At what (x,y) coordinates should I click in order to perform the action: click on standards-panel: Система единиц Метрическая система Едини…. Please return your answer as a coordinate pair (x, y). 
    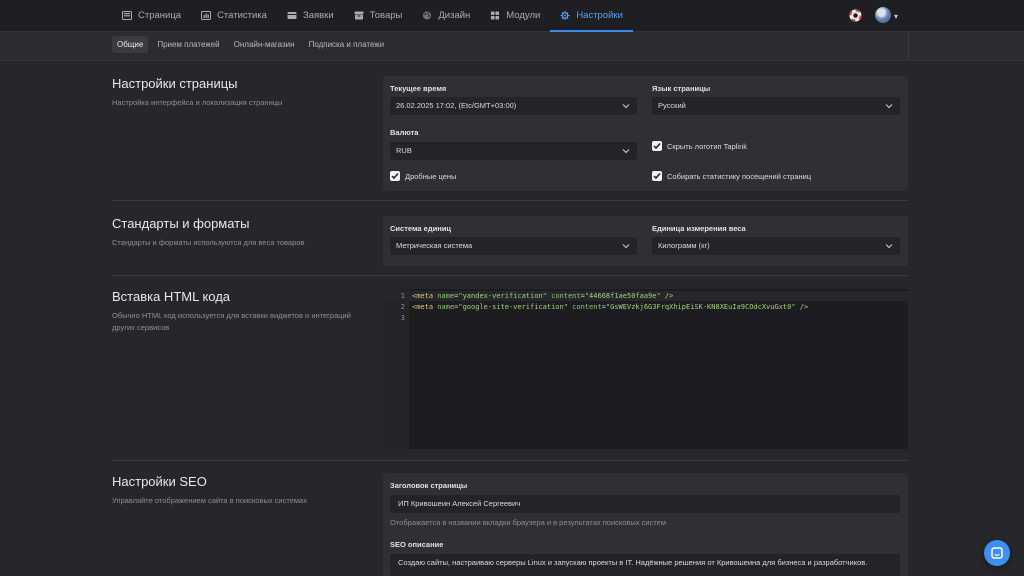
    Looking at the image, I should click on (645, 241).